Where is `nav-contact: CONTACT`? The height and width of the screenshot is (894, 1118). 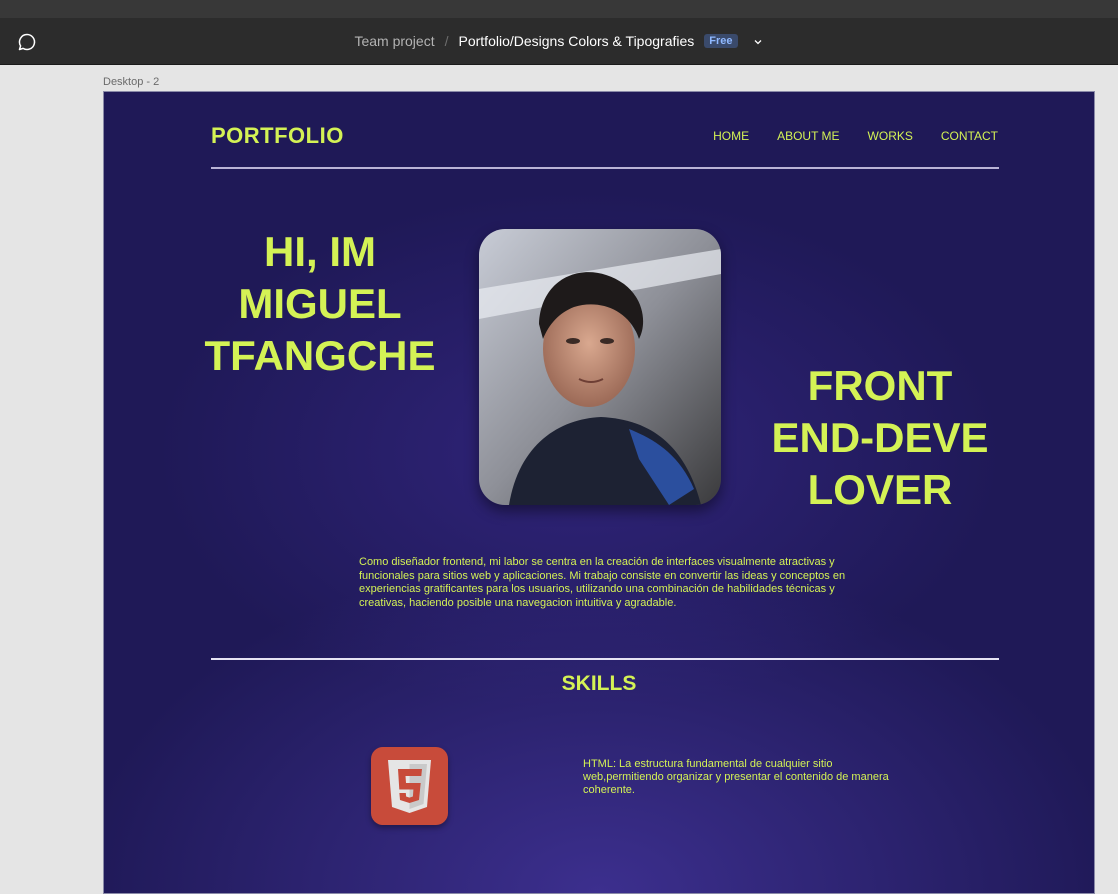 nav-contact: CONTACT is located at coordinates (969, 136).